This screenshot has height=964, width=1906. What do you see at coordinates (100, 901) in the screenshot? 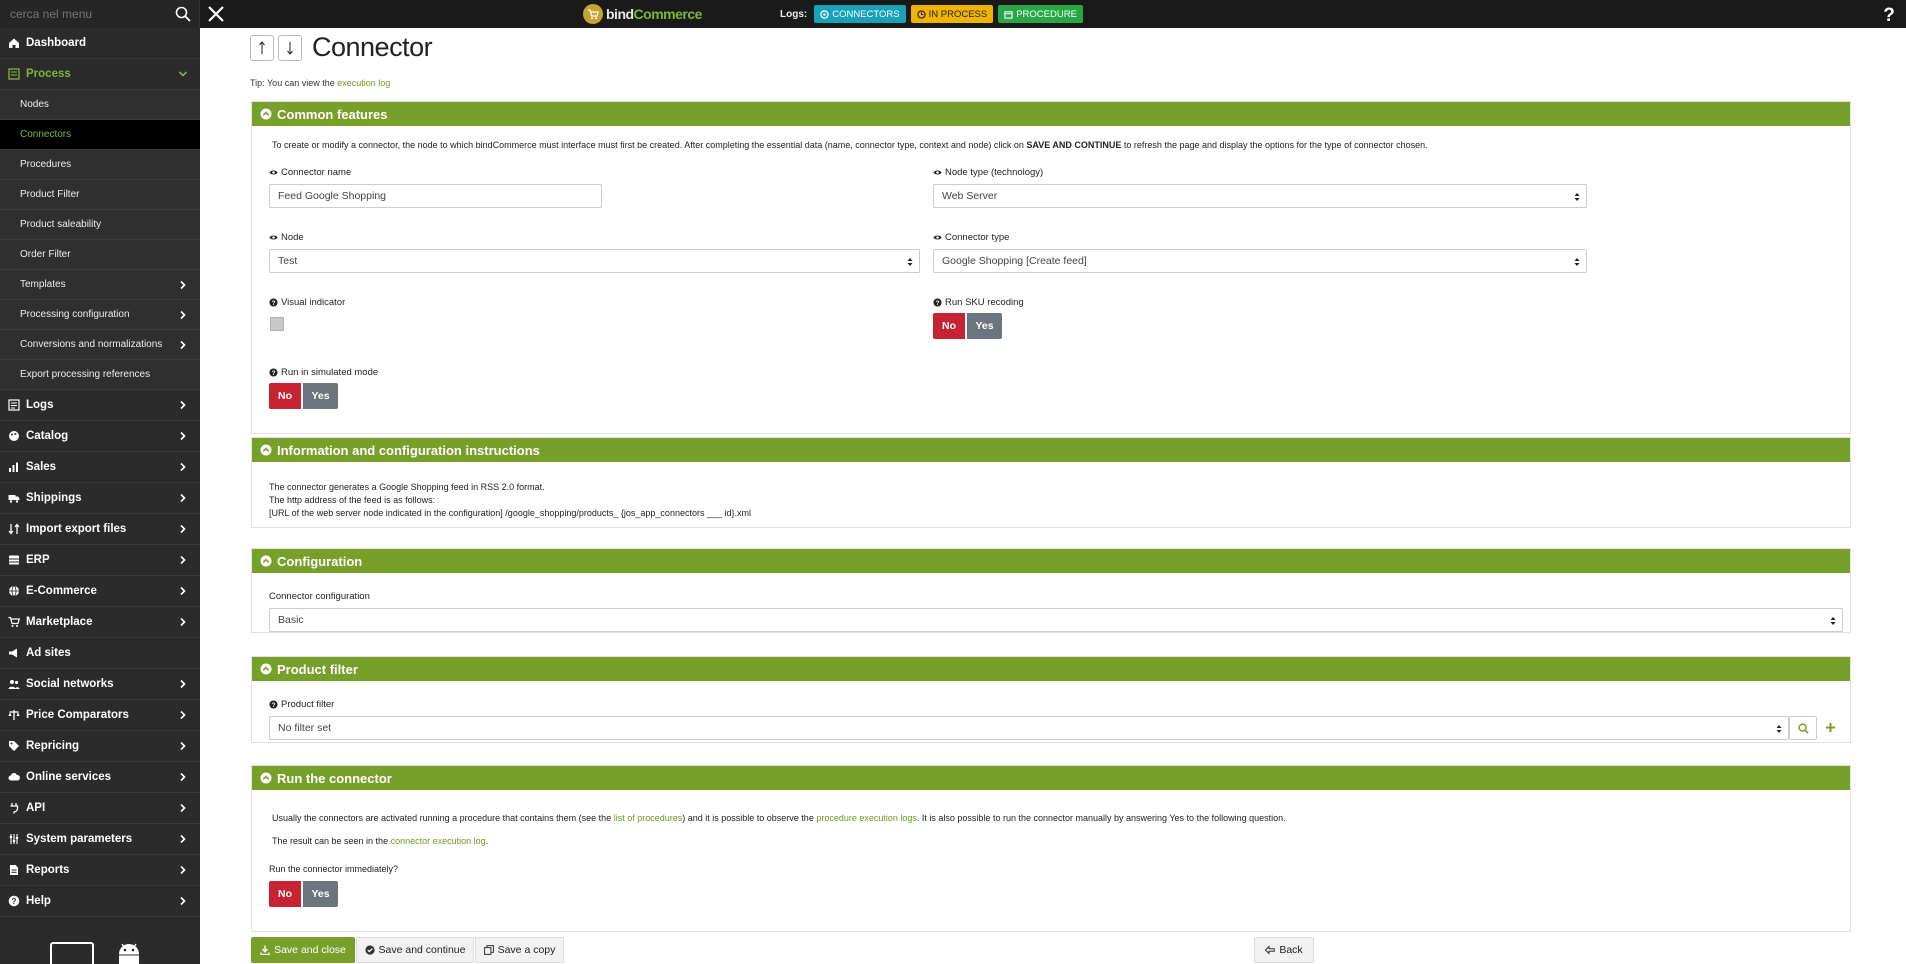
I see `sidebar-item-help: ? Help` at bounding box center [100, 901].